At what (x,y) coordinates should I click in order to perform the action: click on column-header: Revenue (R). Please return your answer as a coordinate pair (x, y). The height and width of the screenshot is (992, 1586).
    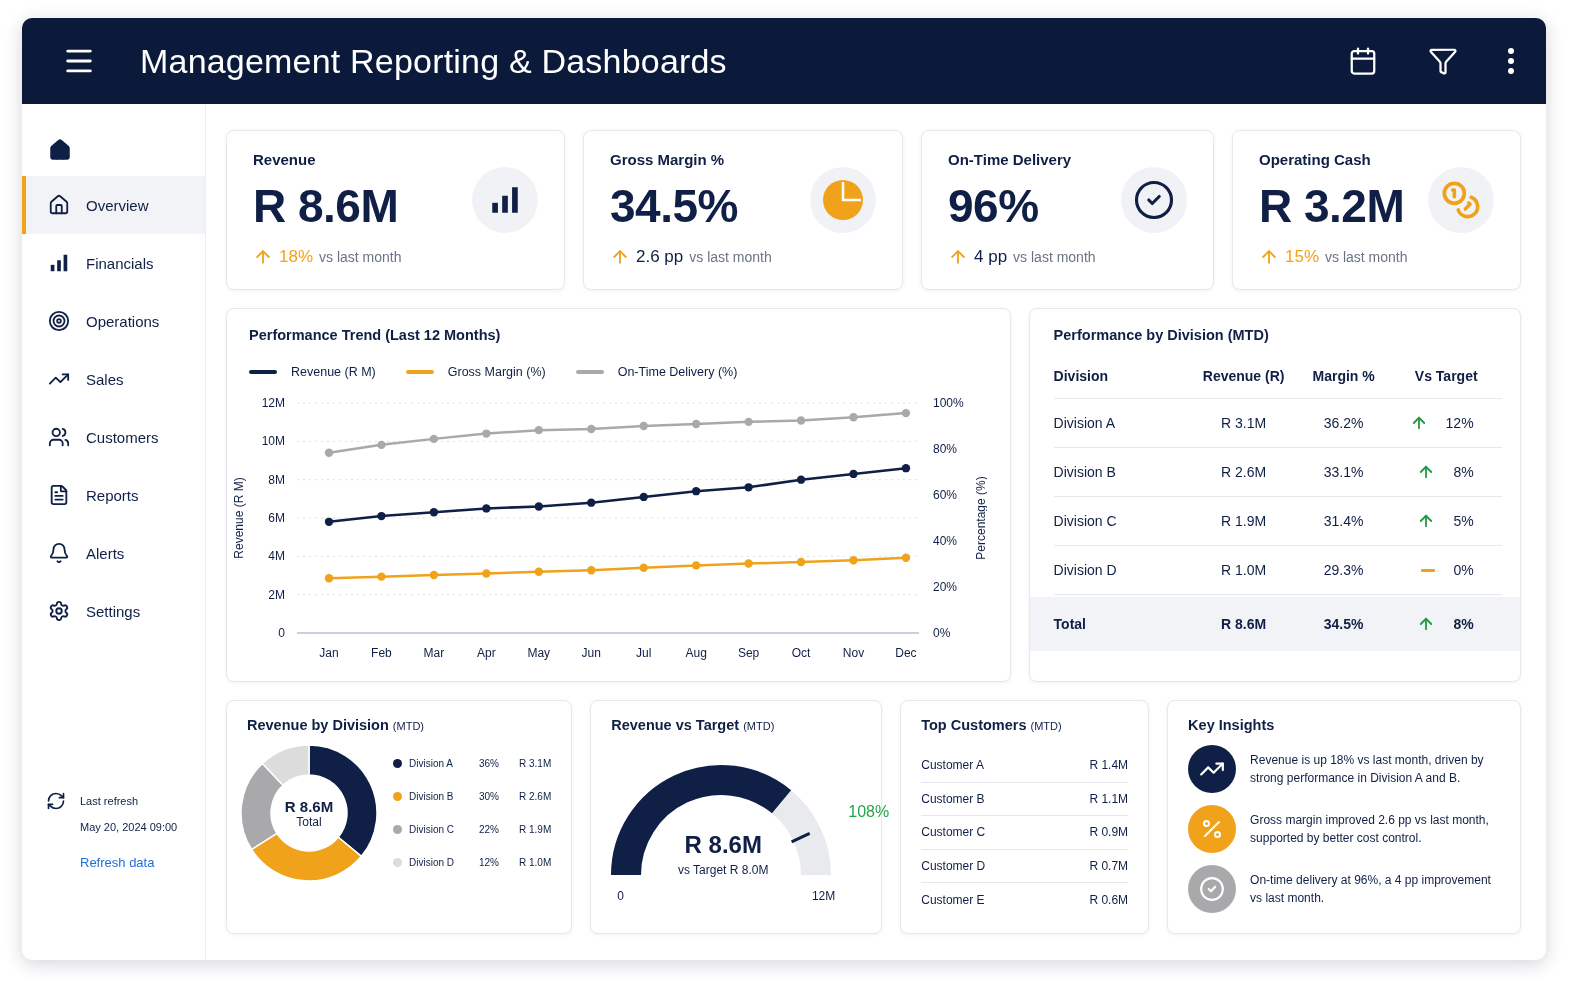
    Looking at the image, I should click on (1243, 375).